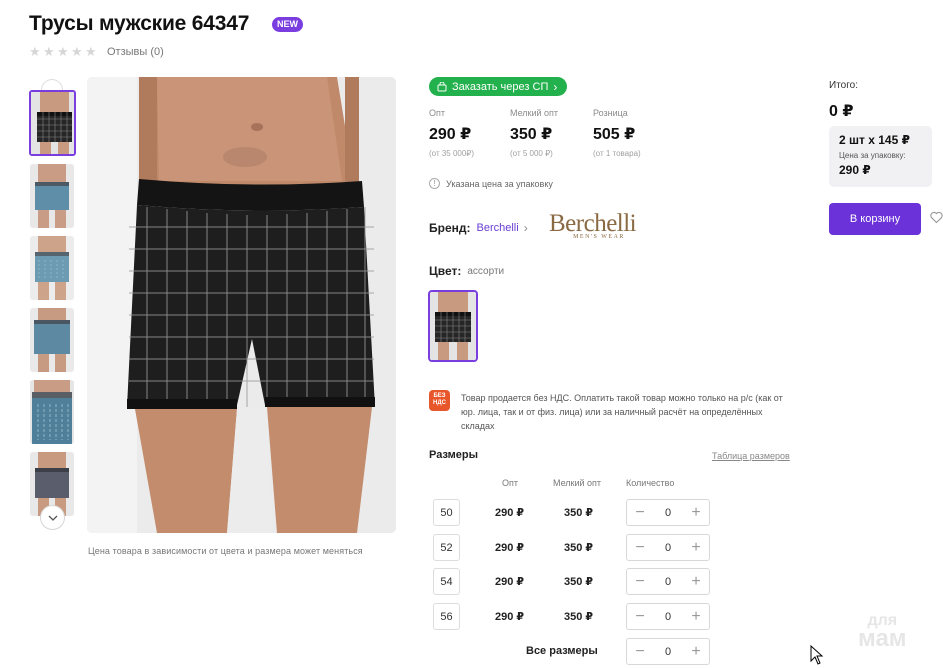 This screenshot has width=943, height=668. I want to click on price-small-opt: Мелкий опт 350 ₽ (от 5 000 ₽), so click(534, 133).